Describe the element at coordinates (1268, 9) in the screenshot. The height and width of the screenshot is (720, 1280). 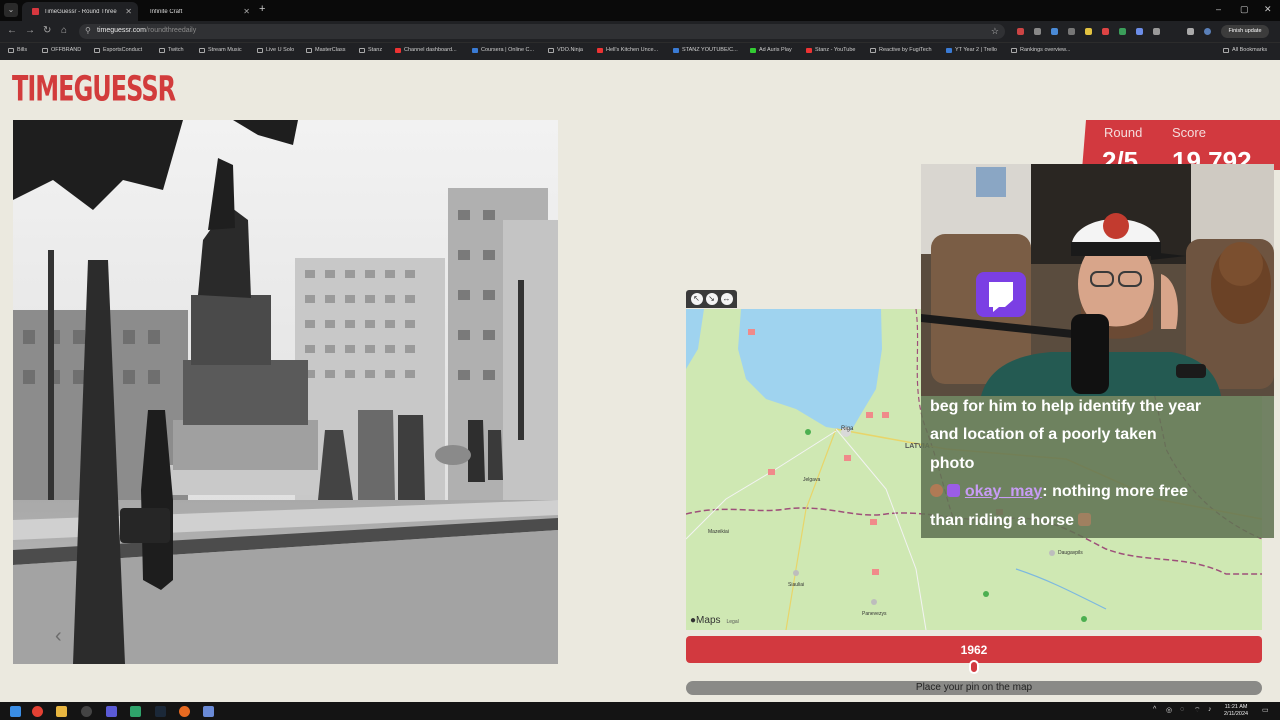
I see `close-window-icon: ✕` at that location.